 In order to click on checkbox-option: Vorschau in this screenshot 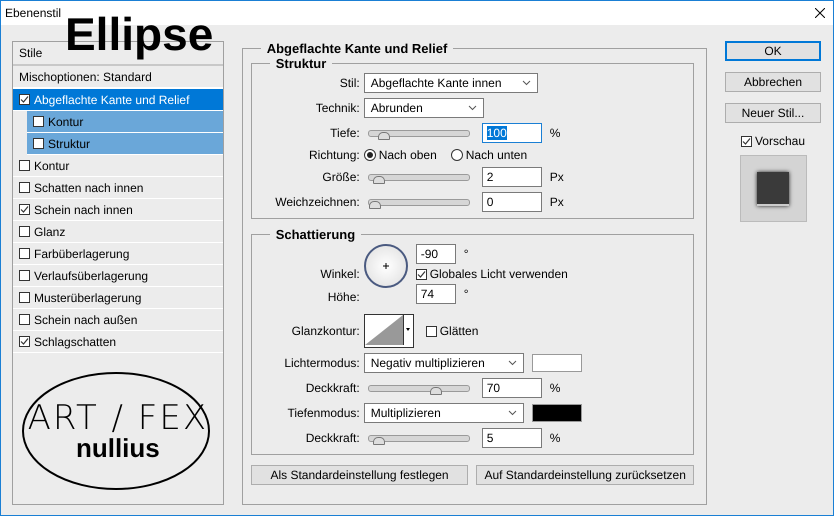, I will do `click(773, 141)`.